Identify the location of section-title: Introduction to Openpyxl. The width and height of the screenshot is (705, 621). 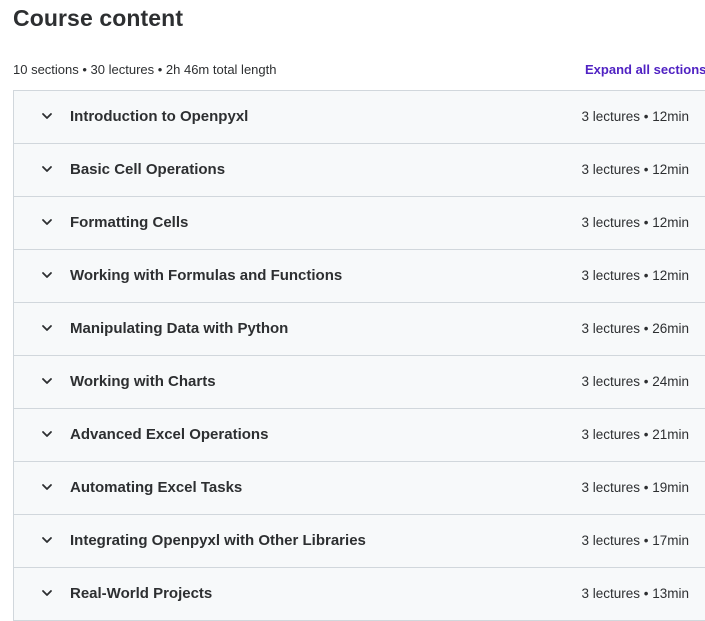
(159, 116).